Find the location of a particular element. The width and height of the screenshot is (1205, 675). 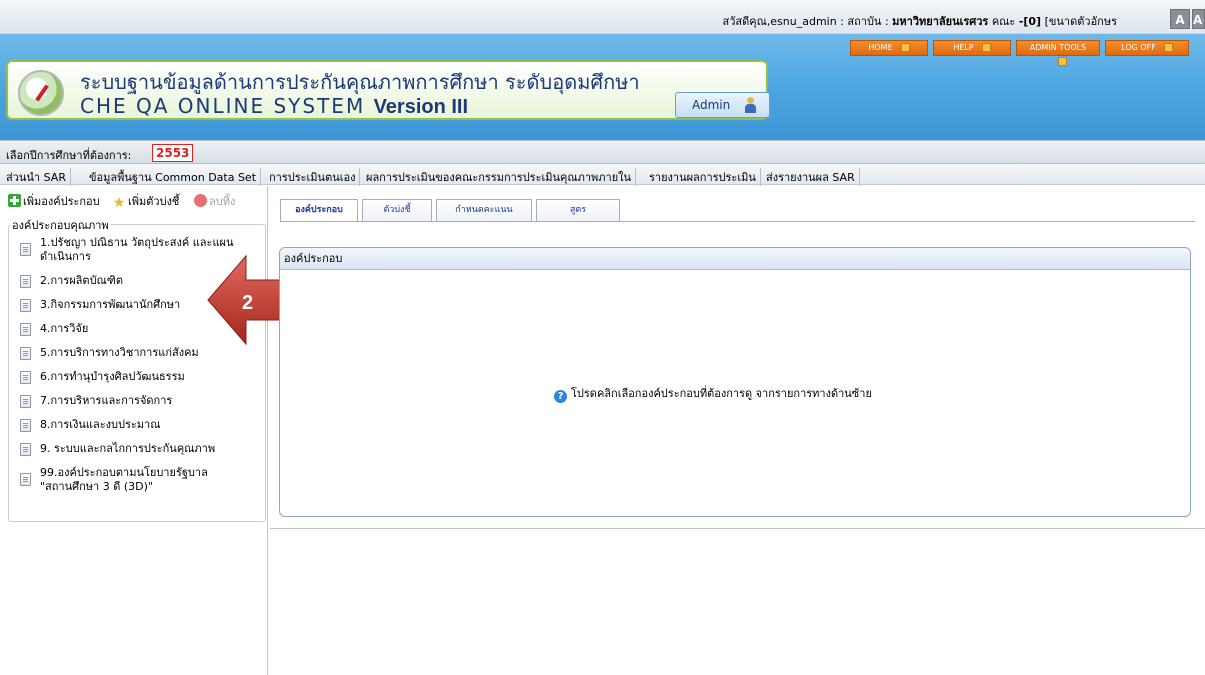

menu-sar-intro: ส่วนนำ SAR is located at coordinates (36, 177).